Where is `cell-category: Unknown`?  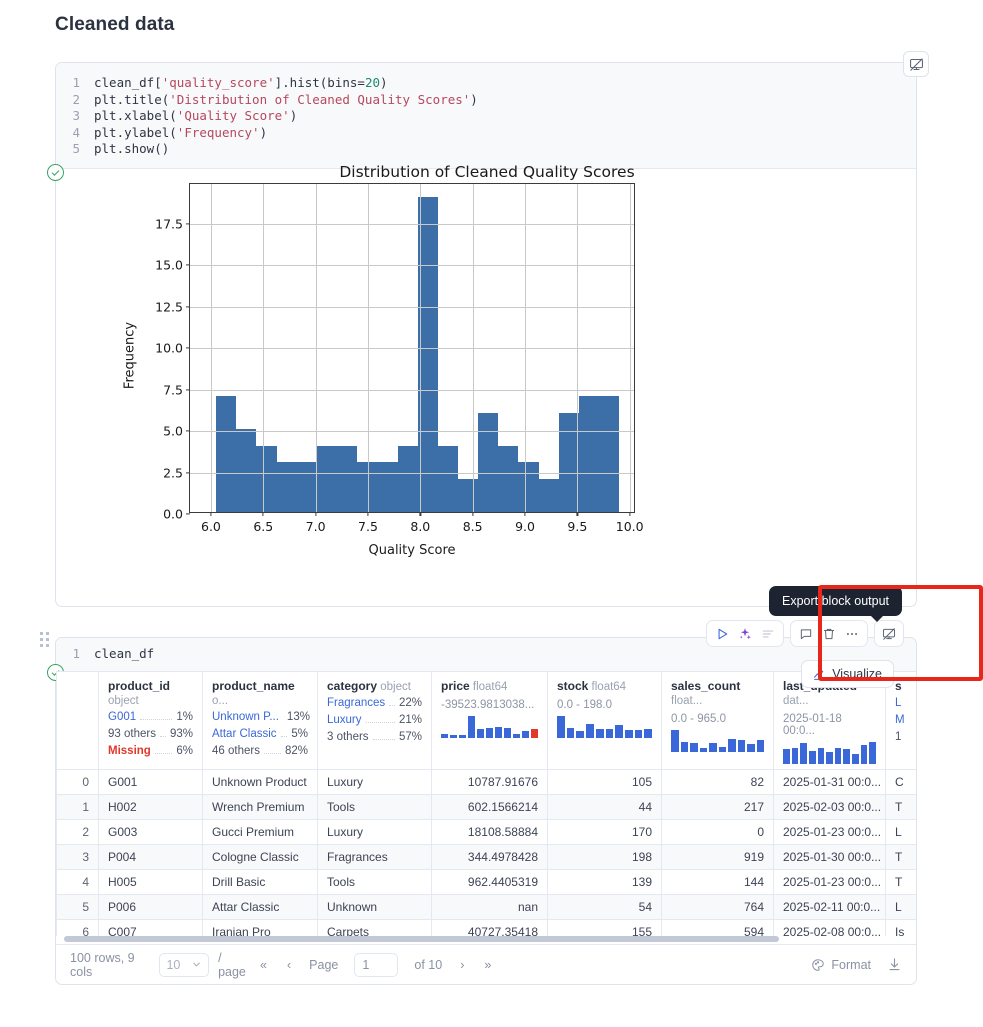
cell-category: Unknown is located at coordinates (374, 907).